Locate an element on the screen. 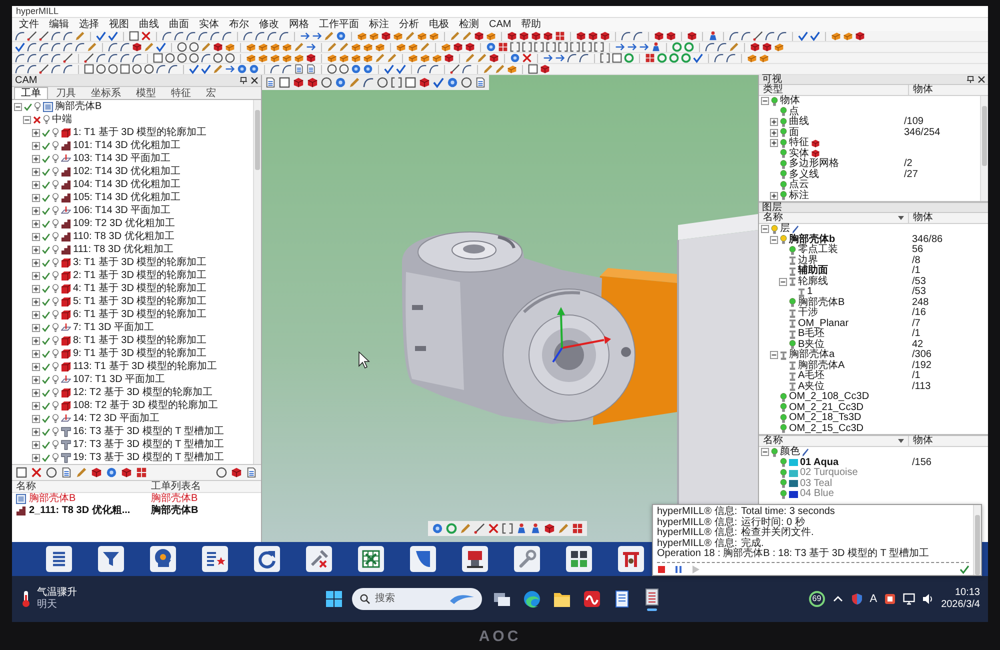  tab: 特征 is located at coordinates (181, 93).